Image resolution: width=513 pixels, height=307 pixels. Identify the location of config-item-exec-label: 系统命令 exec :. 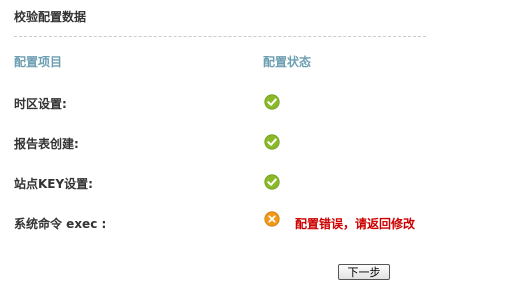
(60, 224).